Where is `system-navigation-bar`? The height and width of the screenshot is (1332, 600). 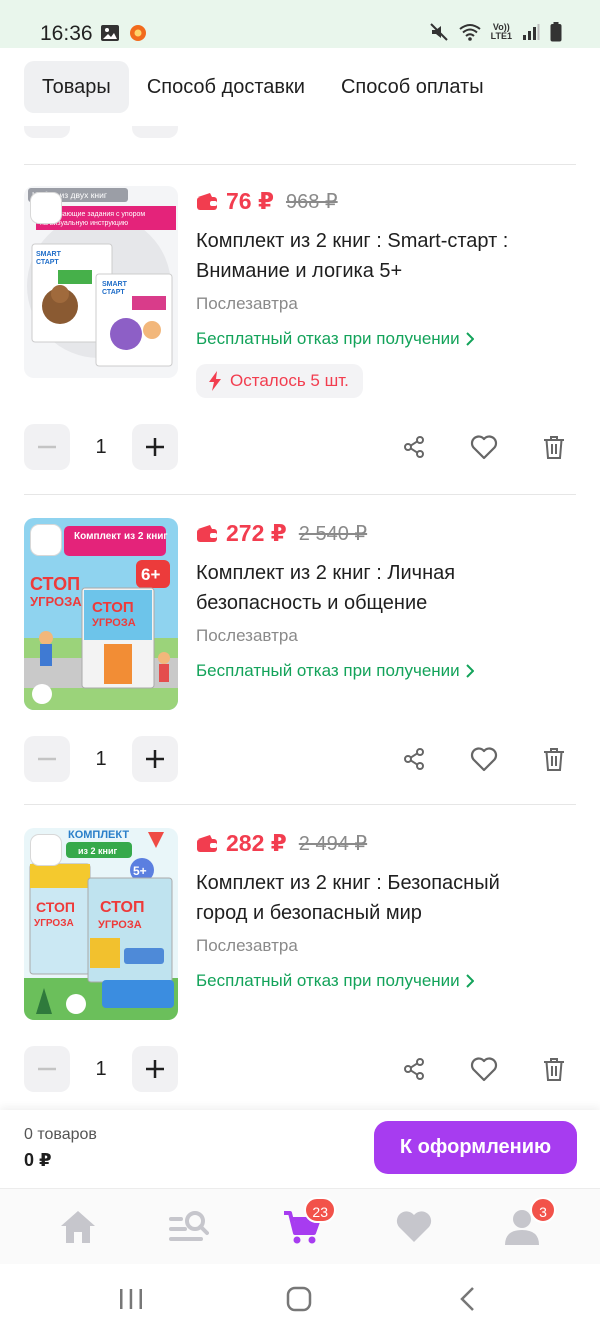
system-navigation-bar is located at coordinates (300, 1298).